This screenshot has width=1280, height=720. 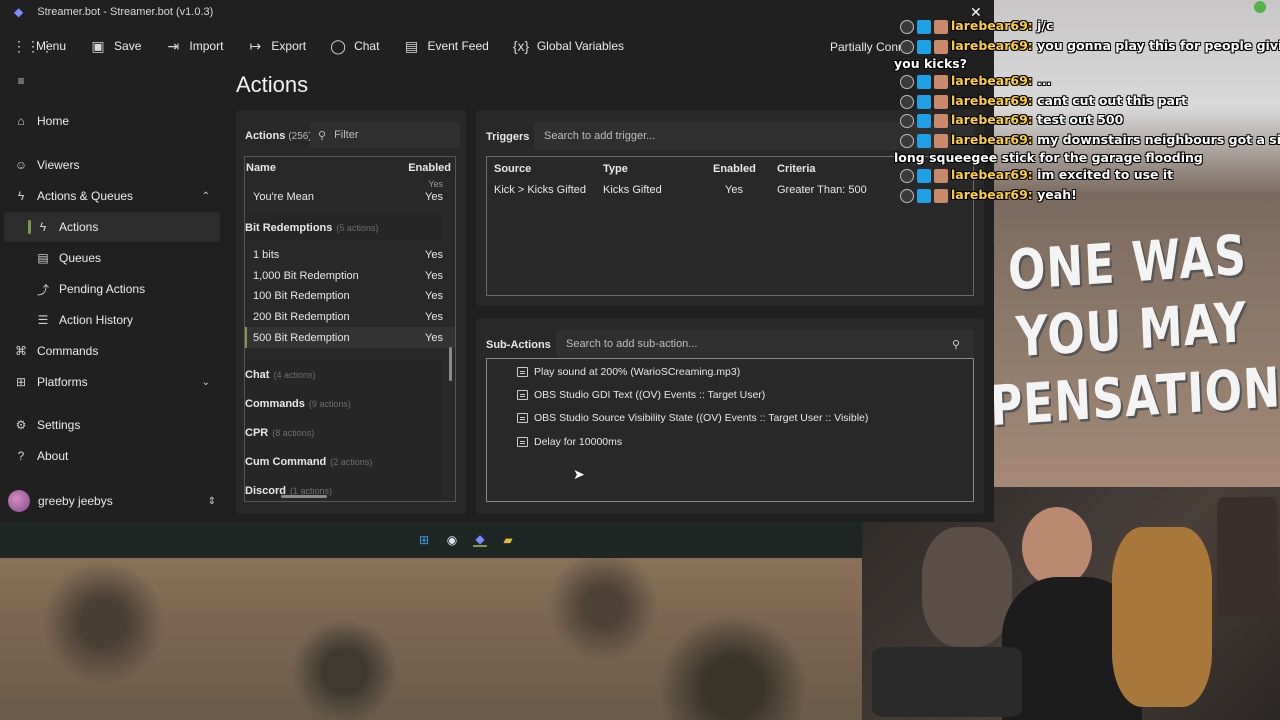 What do you see at coordinates (325, 168) in the screenshot?
I see `column-header-name: Name` at bounding box center [325, 168].